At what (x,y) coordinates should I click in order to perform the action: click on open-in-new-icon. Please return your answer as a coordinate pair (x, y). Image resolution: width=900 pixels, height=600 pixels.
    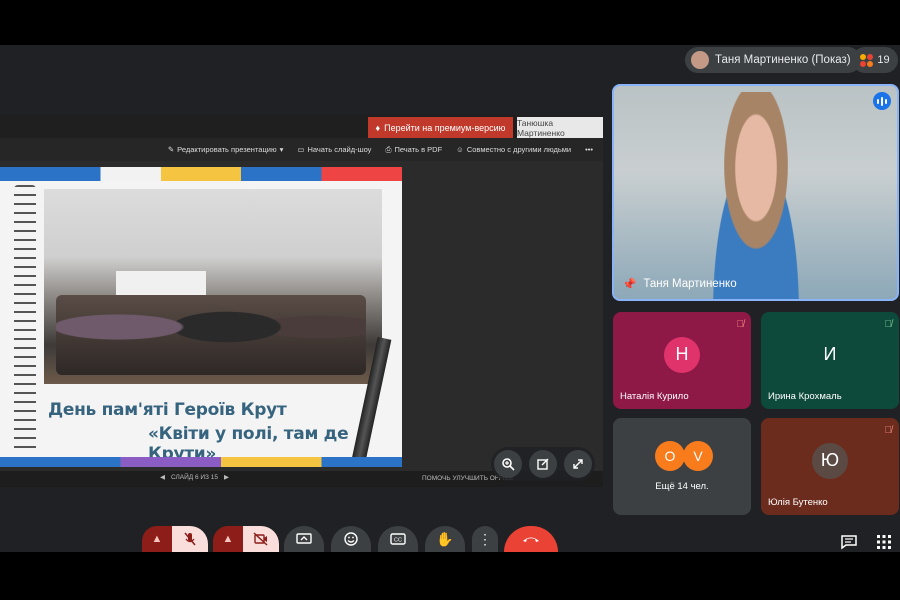
    Looking at the image, I should click on (543, 464).